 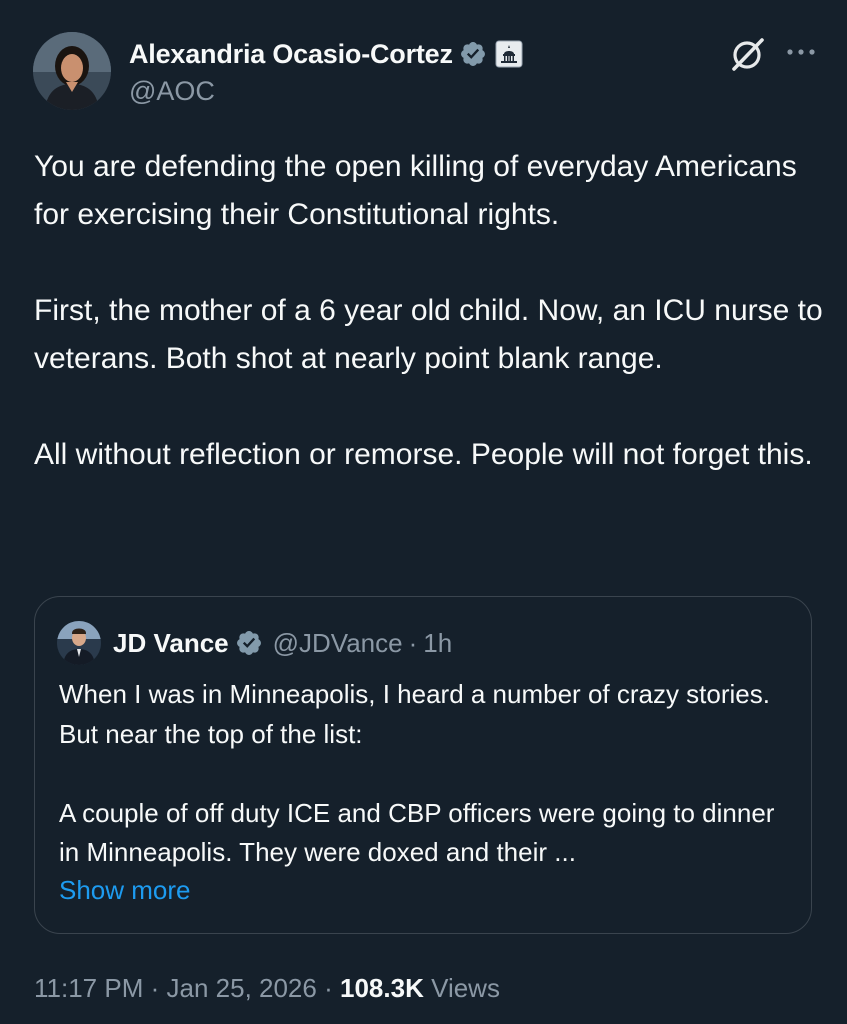 I want to click on tweet-meta: 11:17 PM · Jan 25, 2026 · 108.3K Views, so click(x=267, y=988).